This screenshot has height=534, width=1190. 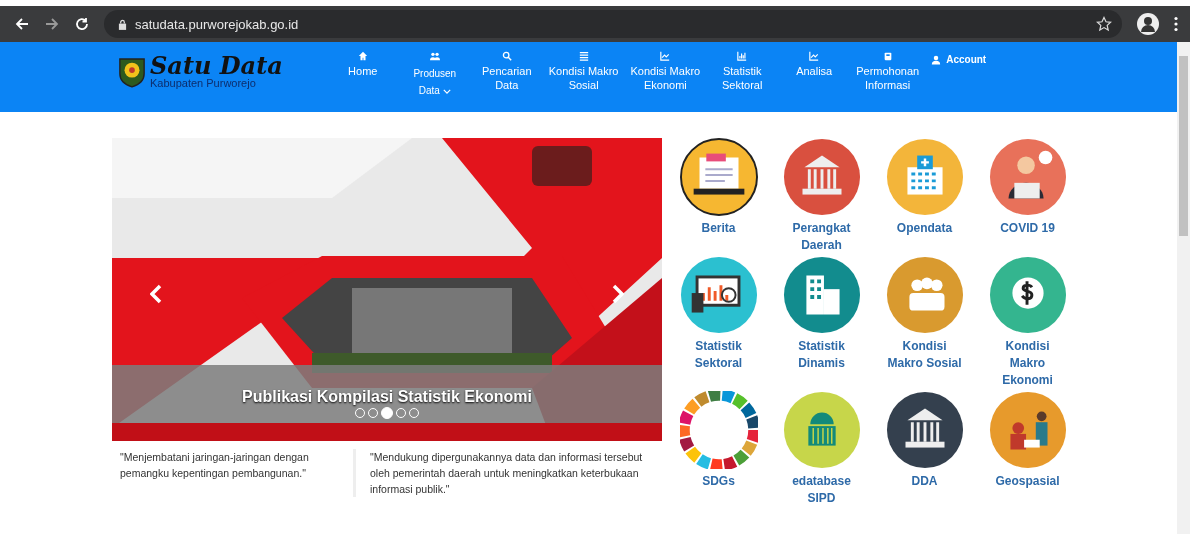 What do you see at coordinates (434, 74) in the screenshot?
I see `nav-link: Produsen Data` at bounding box center [434, 74].